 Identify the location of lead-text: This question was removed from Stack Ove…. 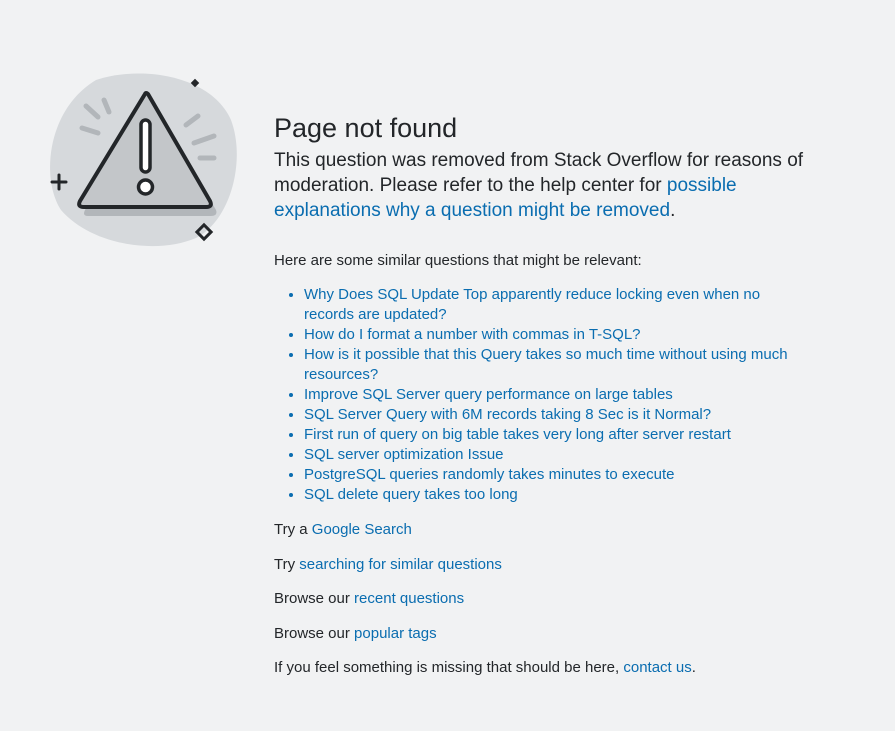
(544, 185).